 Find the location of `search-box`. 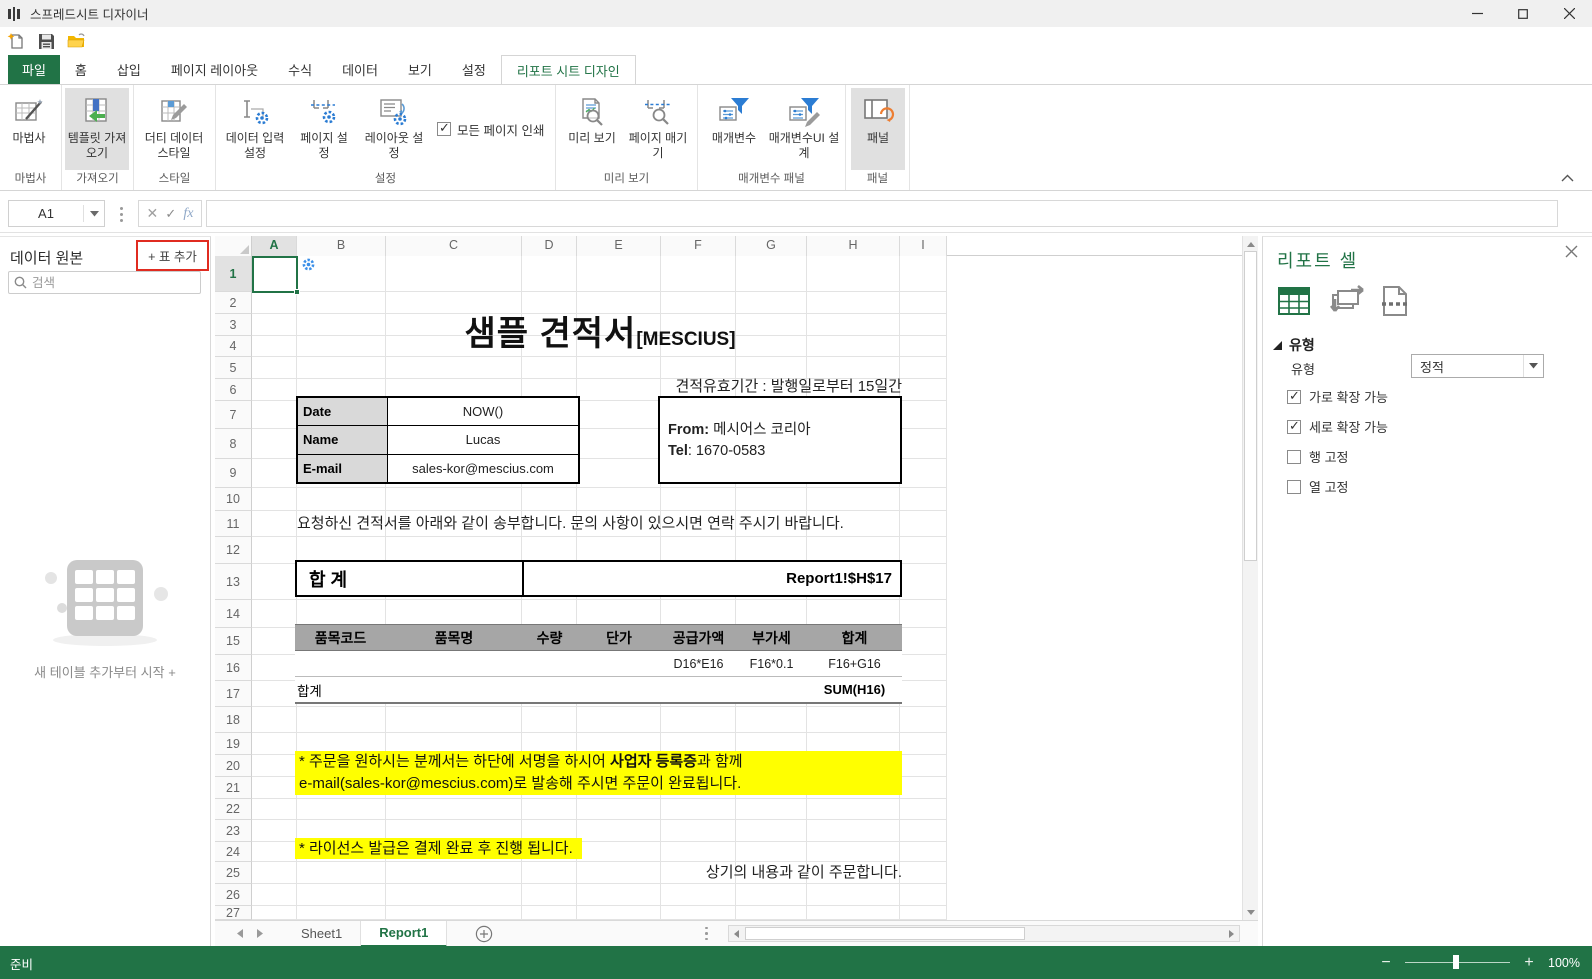

search-box is located at coordinates (104, 282).